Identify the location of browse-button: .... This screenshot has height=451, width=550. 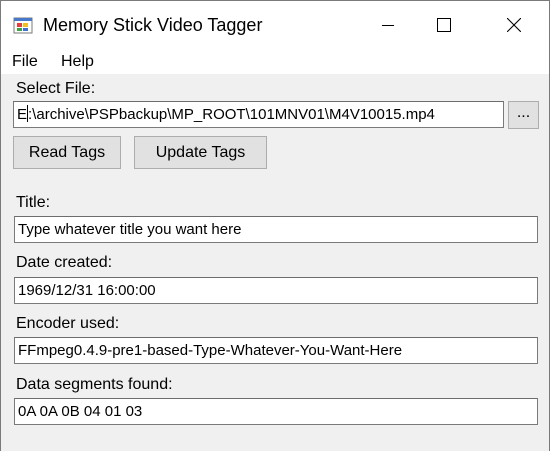
(523, 115).